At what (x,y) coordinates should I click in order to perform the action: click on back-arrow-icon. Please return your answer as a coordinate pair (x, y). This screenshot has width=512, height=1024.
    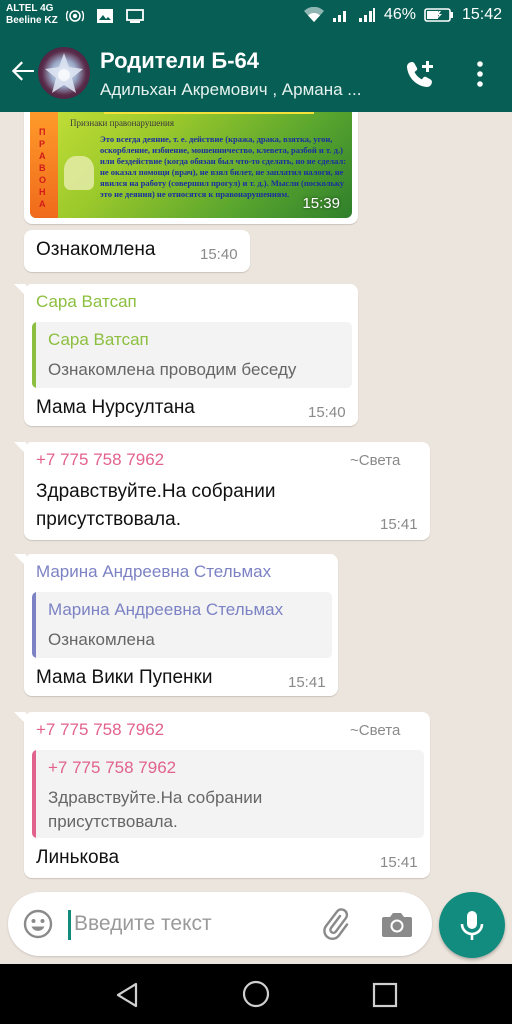
    Looking at the image, I should click on (23, 71).